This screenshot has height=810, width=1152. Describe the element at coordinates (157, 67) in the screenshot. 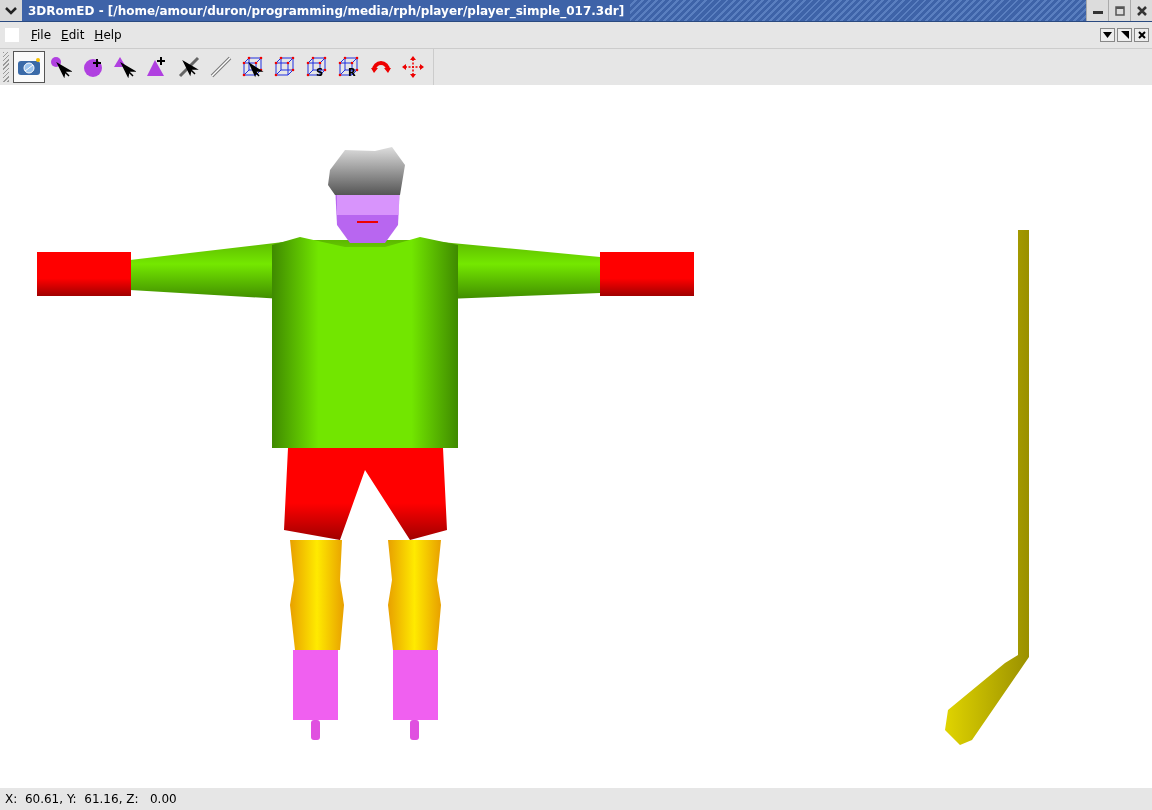

I see `triangle-plus-icon` at that location.